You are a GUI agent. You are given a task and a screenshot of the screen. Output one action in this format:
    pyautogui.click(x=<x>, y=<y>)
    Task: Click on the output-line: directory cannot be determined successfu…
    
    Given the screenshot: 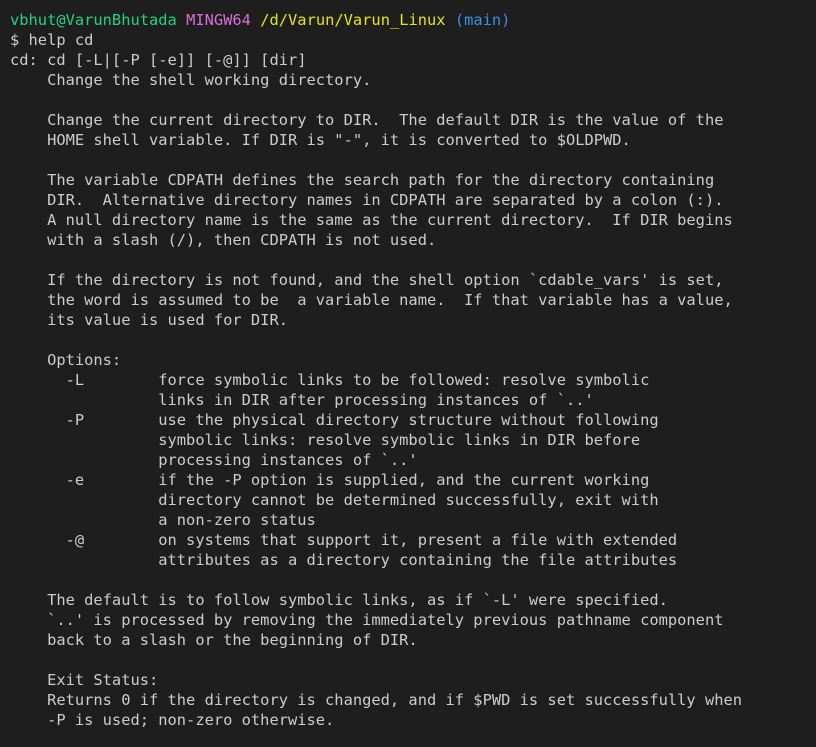 What is the action you would take?
    pyautogui.click(x=334, y=500)
    